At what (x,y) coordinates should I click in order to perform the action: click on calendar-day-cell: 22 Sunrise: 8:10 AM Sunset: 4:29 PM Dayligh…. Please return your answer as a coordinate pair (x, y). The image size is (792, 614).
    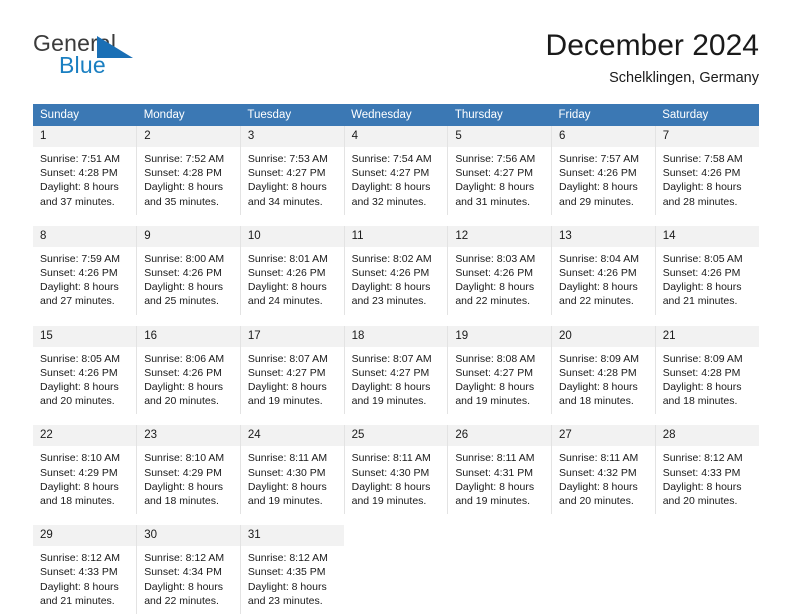
    Looking at the image, I should click on (85, 470).